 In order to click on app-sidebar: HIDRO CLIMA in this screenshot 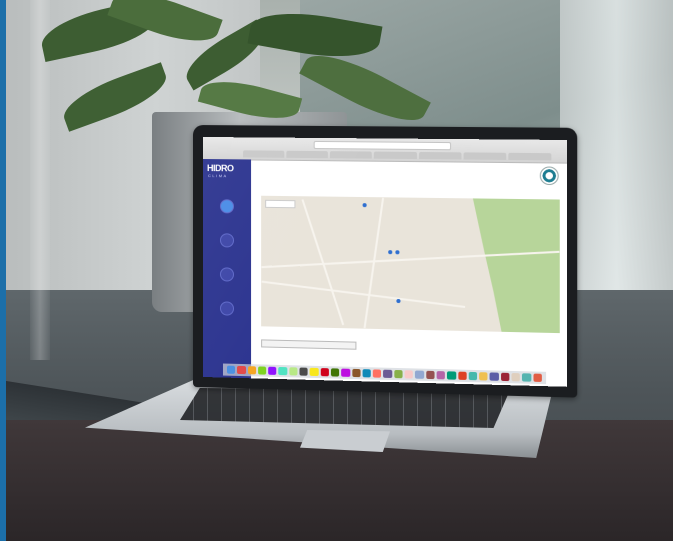, I will do `click(227, 269)`.